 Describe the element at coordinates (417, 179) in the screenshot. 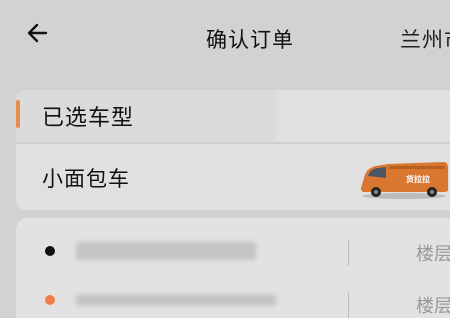

I see `svg-text: 货拉拉` at that location.